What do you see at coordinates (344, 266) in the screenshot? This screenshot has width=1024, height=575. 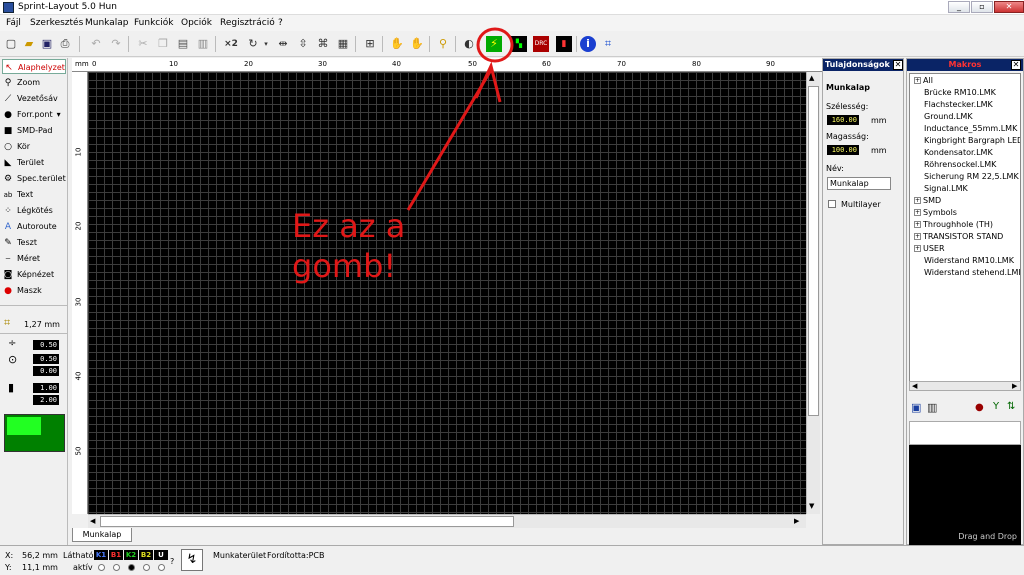 I see `annotation-line-2: gomb!` at bounding box center [344, 266].